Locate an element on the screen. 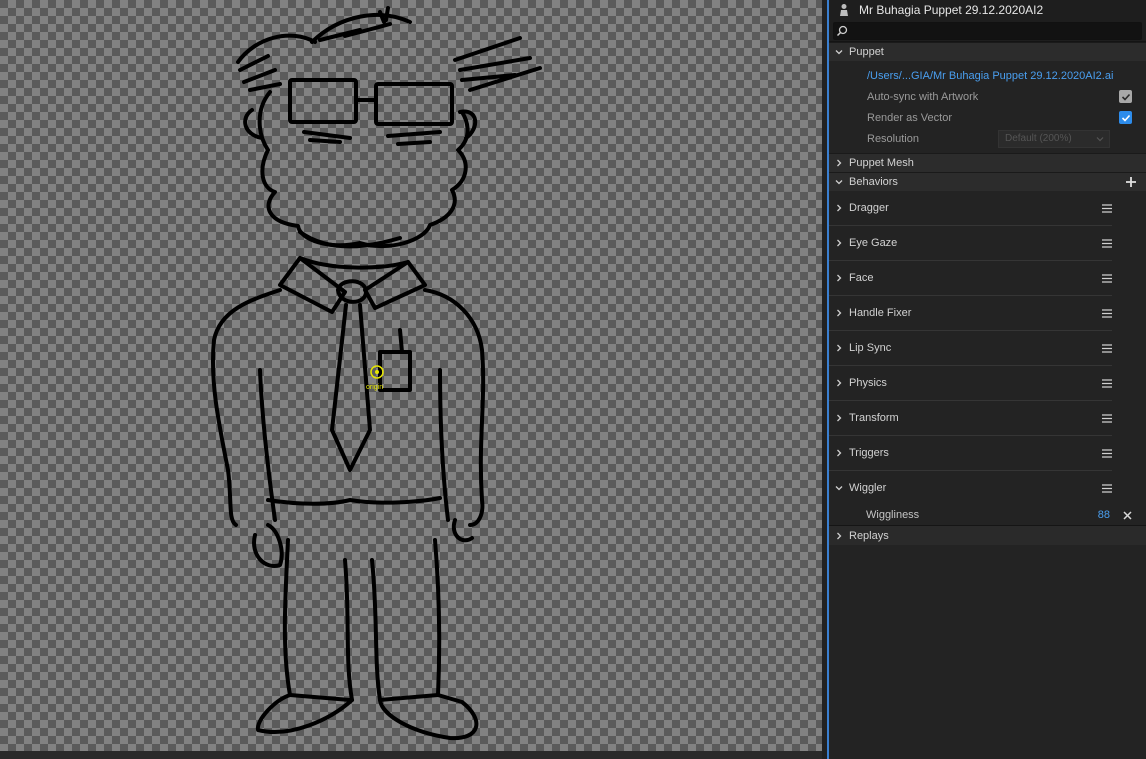  close-icon is located at coordinates (1127, 515).